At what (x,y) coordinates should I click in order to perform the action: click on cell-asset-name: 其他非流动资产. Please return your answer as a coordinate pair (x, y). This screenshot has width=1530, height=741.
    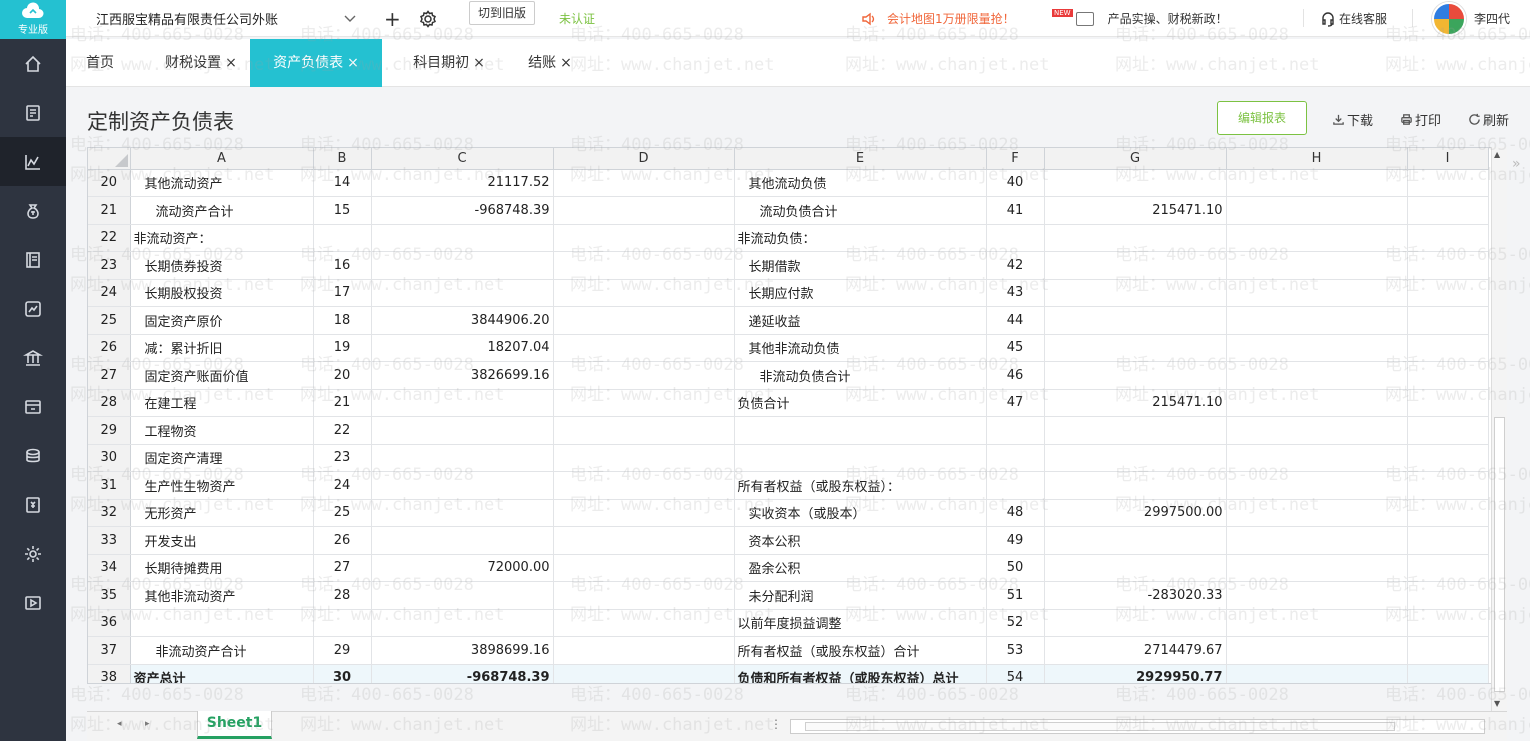
    Looking at the image, I should click on (222, 595).